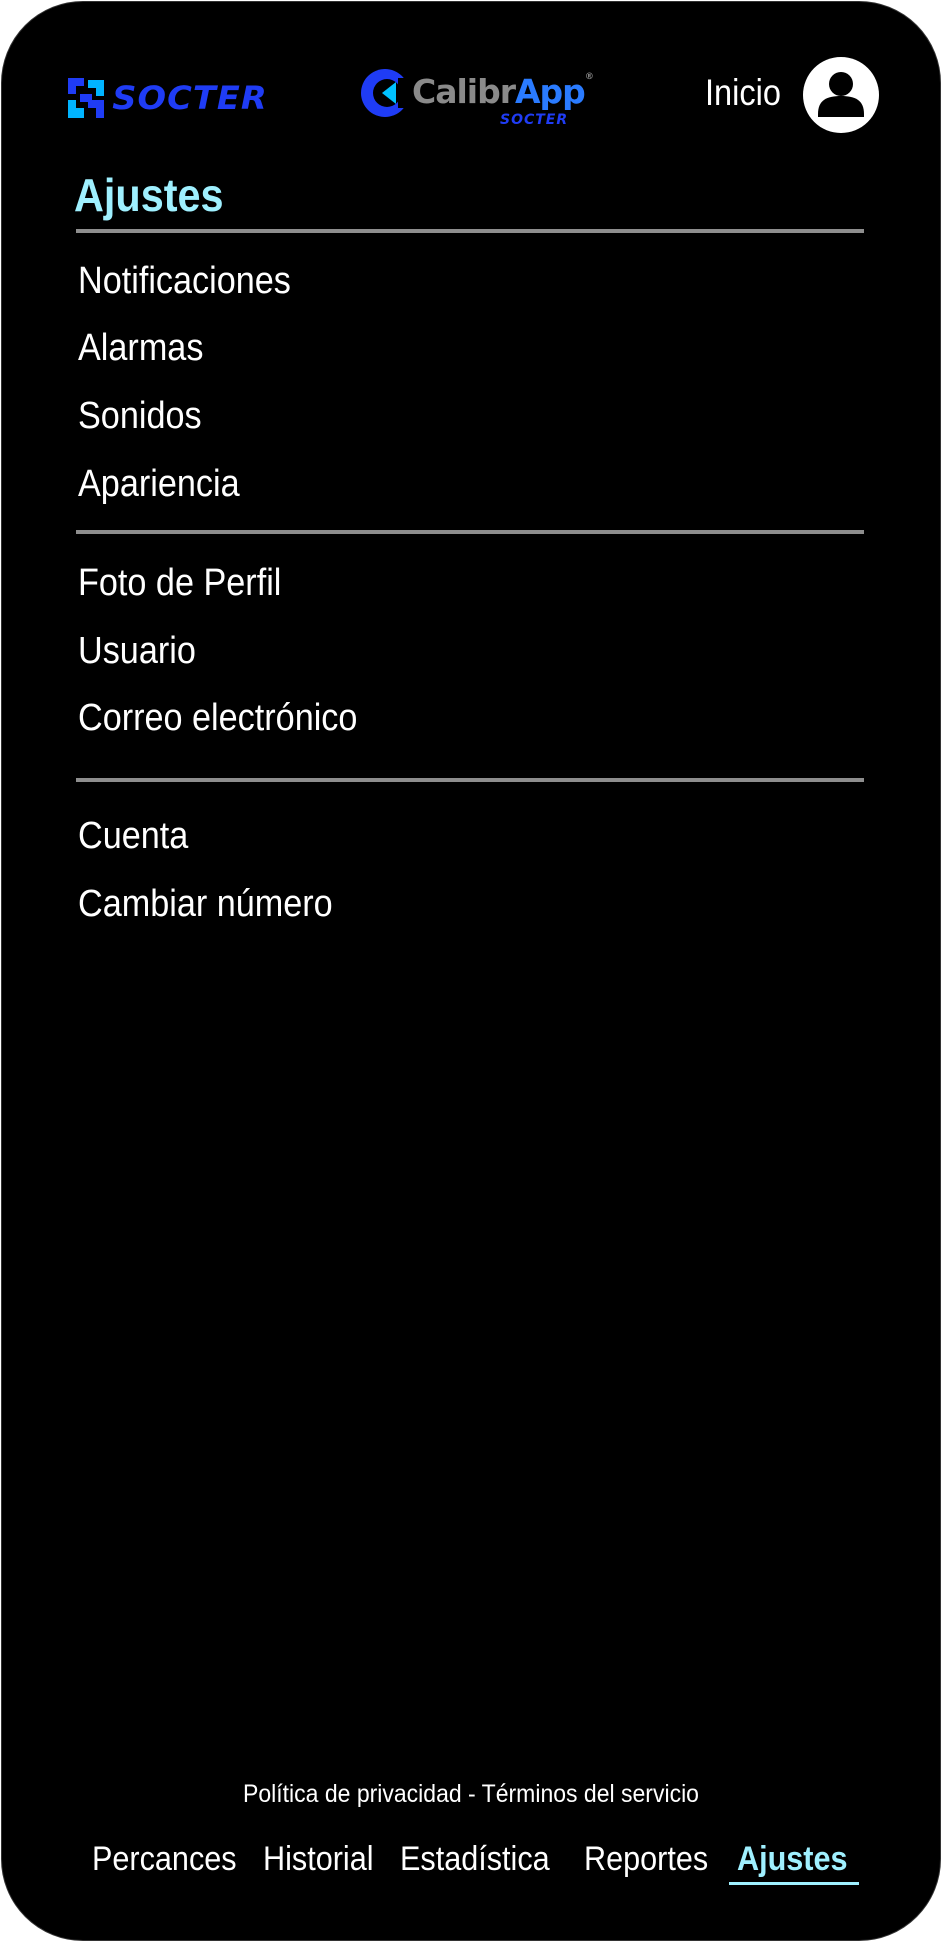 Image resolution: width=942 pixels, height=1942 pixels. I want to click on tab-estadistica: Estadística, so click(475, 1859).